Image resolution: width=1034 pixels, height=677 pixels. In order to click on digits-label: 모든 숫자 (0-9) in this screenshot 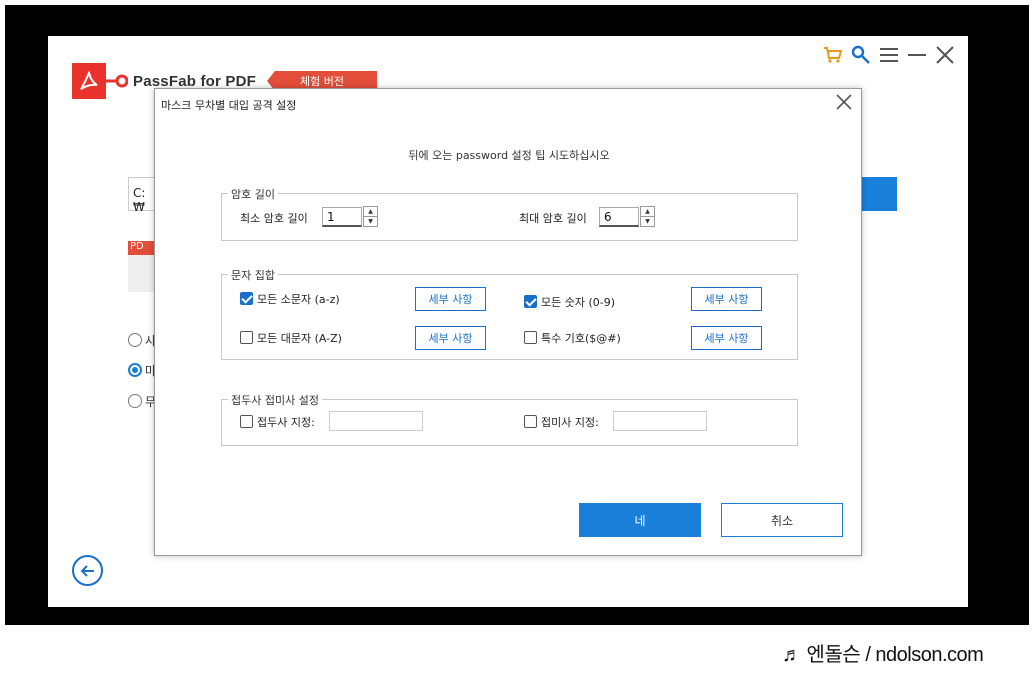, I will do `click(578, 302)`.